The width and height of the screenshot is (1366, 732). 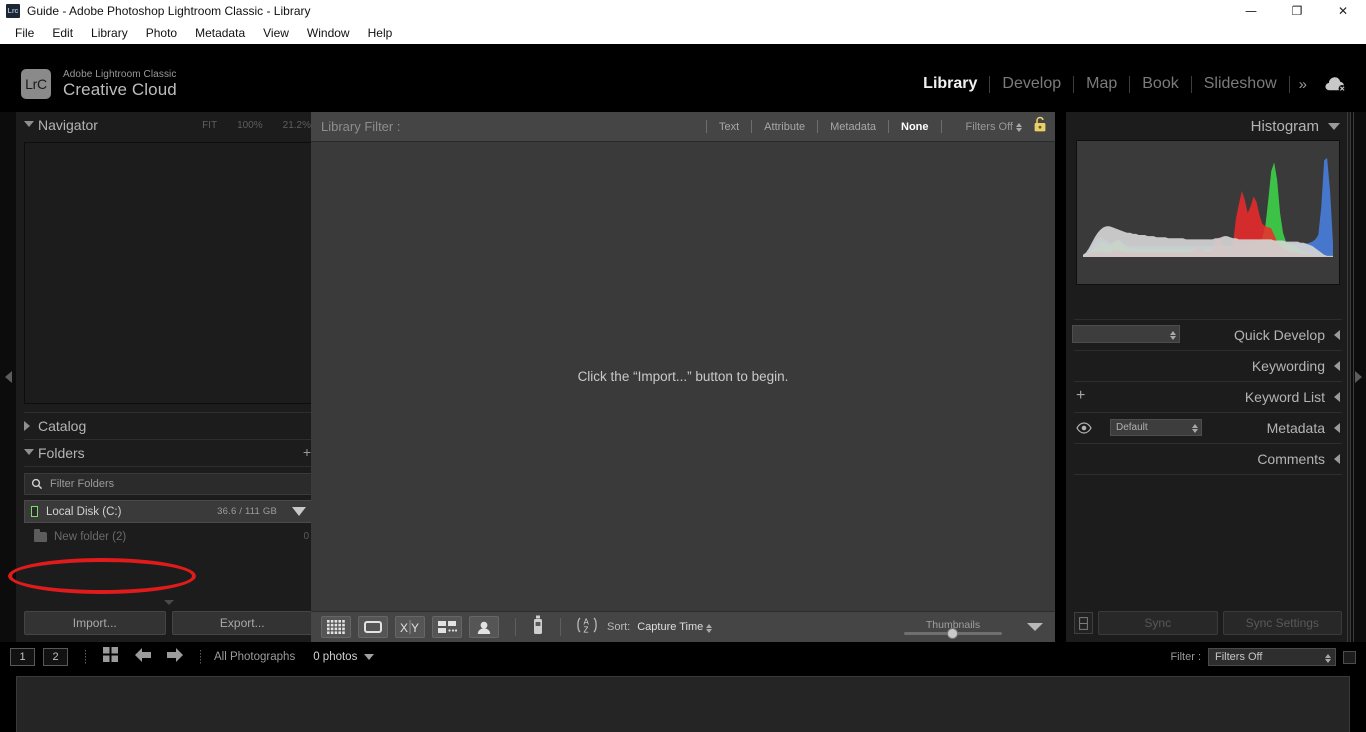 I want to click on add-folder-icon: +, so click(x=307, y=452).